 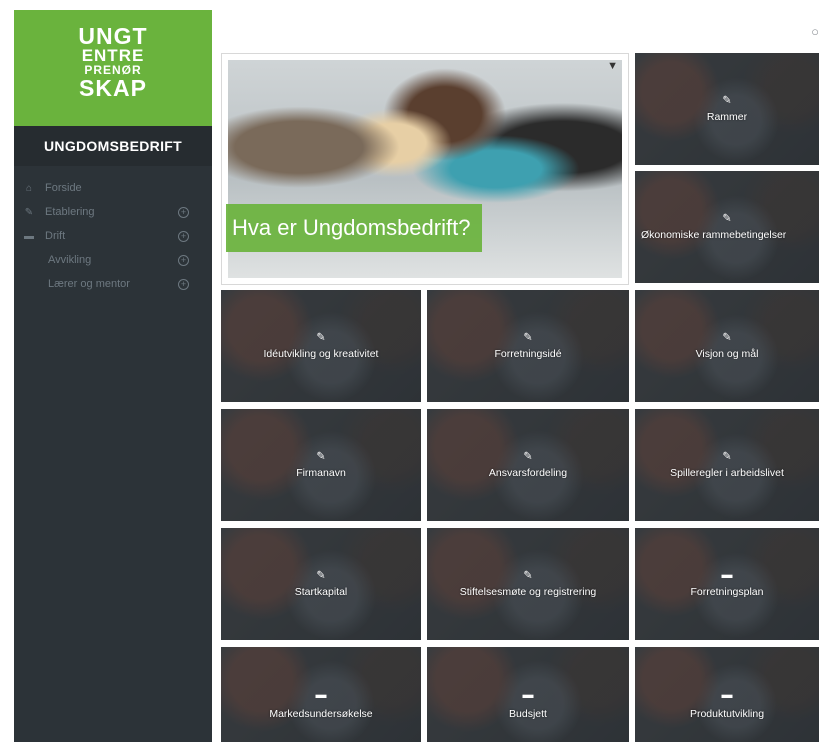 I want to click on tile-rammer: ✎ Rammer, so click(x=727, y=109).